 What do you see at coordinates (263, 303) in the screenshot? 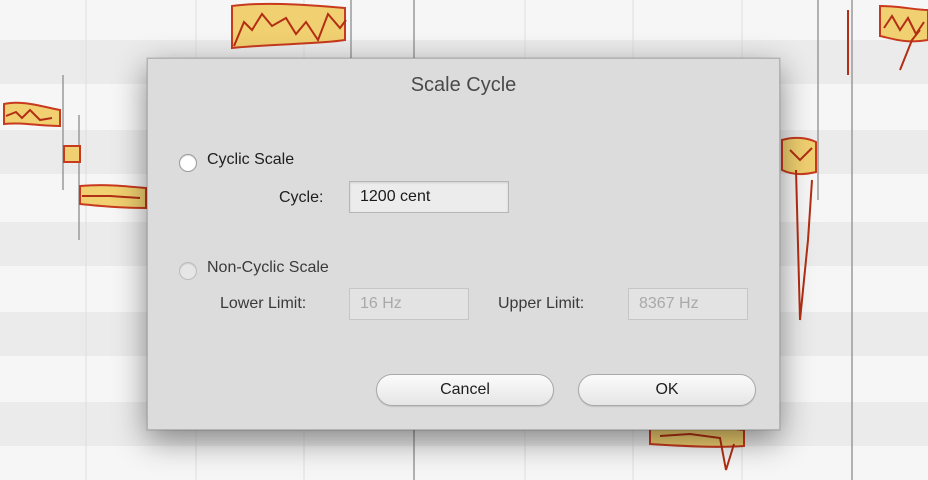
I see `lower-limit-label: Lower Limit:` at bounding box center [263, 303].